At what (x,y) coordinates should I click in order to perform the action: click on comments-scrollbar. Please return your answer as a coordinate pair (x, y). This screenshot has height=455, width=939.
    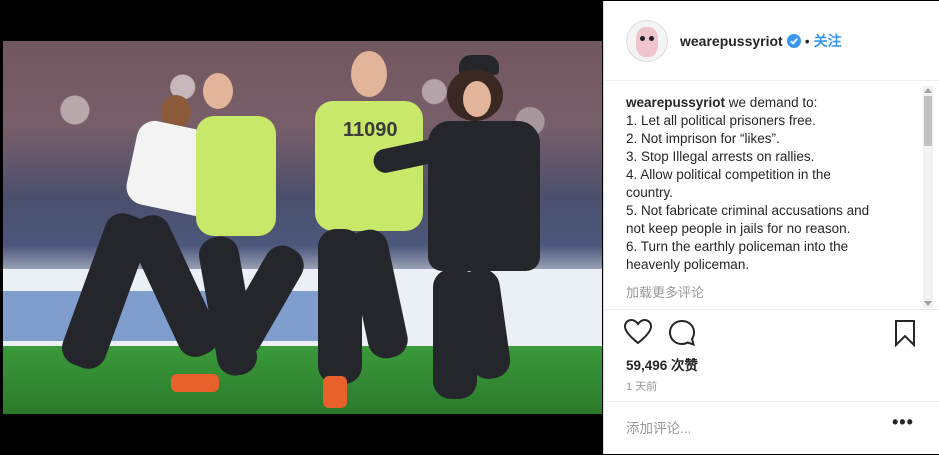
    Looking at the image, I should click on (928, 197).